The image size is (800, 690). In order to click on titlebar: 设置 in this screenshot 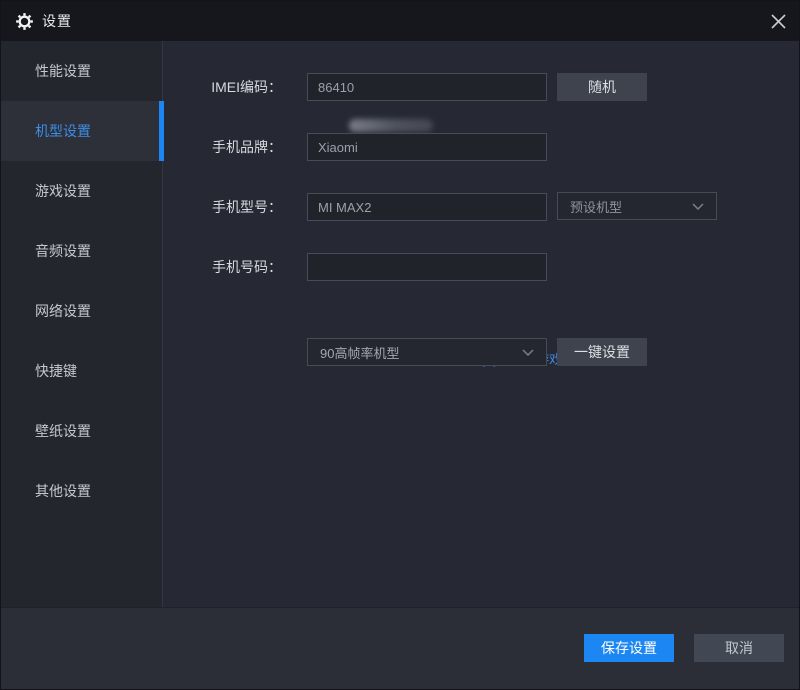, I will do `click(400, 21)`.